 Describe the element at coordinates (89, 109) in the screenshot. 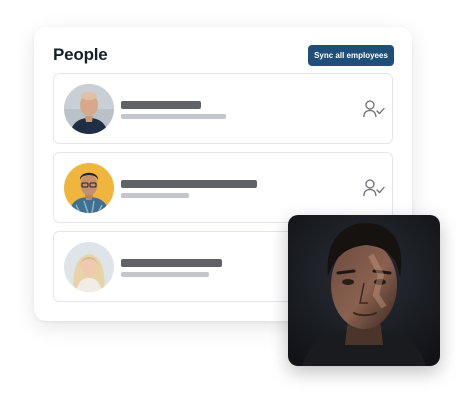

I see `bald-man-avatar` at that location.